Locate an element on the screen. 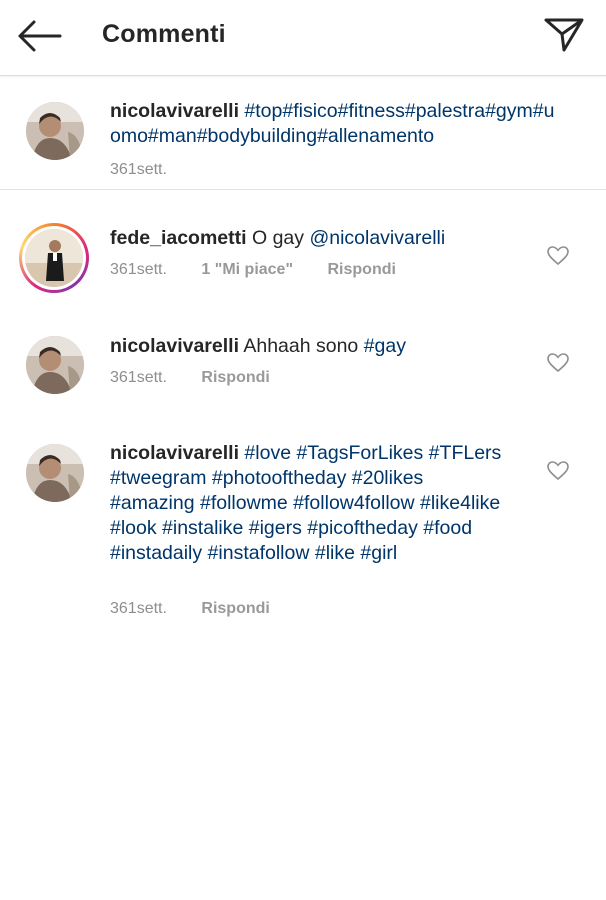 The width and height of the screenshot is (606, 900). caption-meta: 361sett. is located at coordinates (138, 170).